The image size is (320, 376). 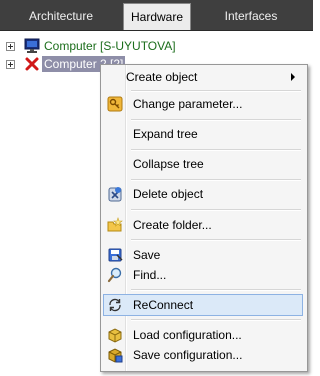 I want to click on menu-item-label: Delete object, so click(x=168, y=194).